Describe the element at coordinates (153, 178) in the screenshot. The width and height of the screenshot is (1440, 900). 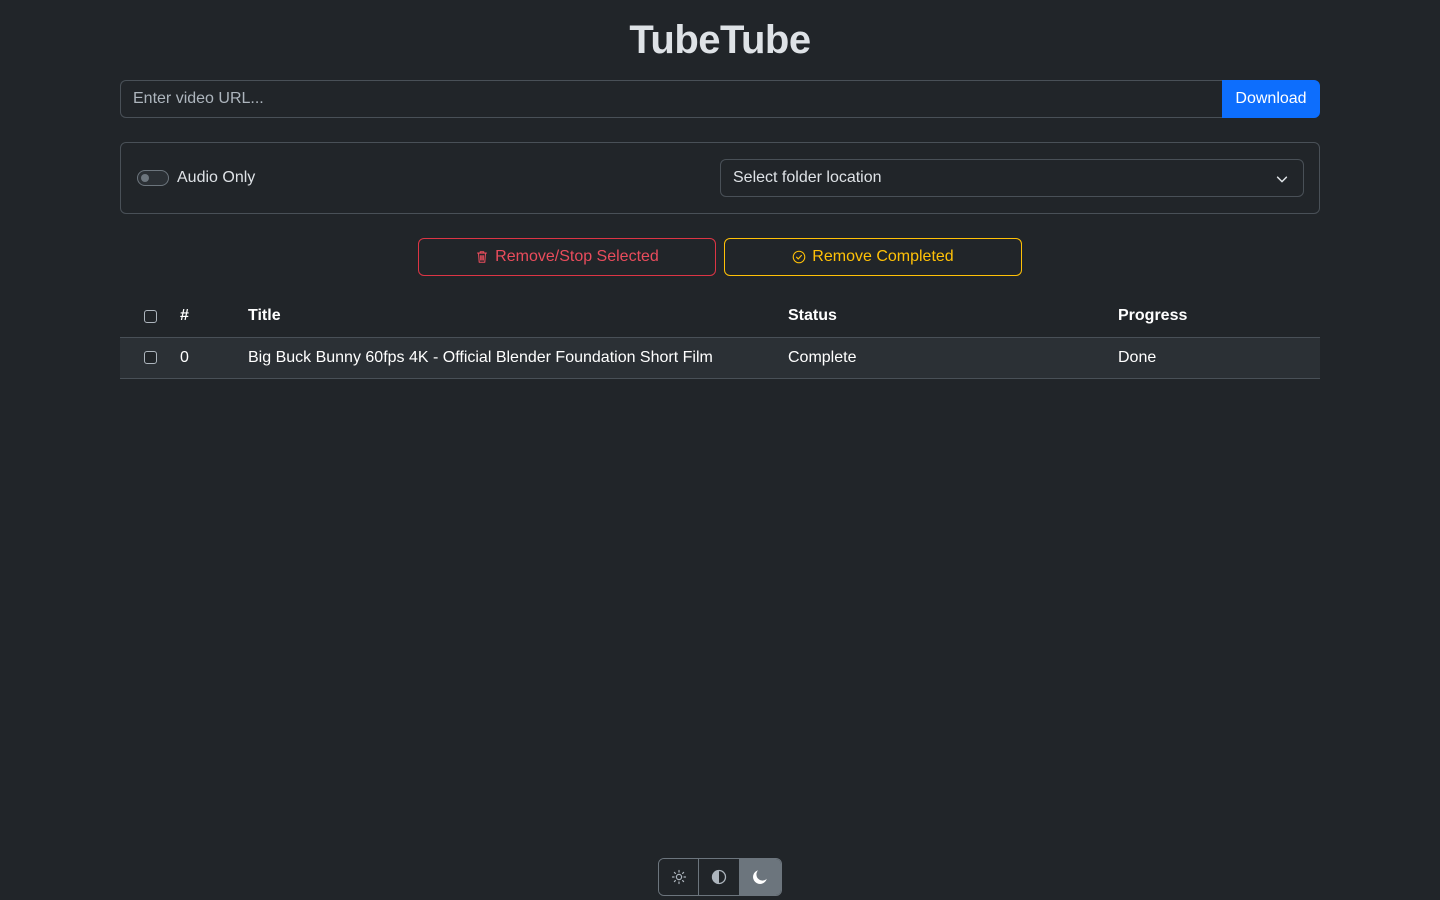
I see `audio-only-switch` at that location.